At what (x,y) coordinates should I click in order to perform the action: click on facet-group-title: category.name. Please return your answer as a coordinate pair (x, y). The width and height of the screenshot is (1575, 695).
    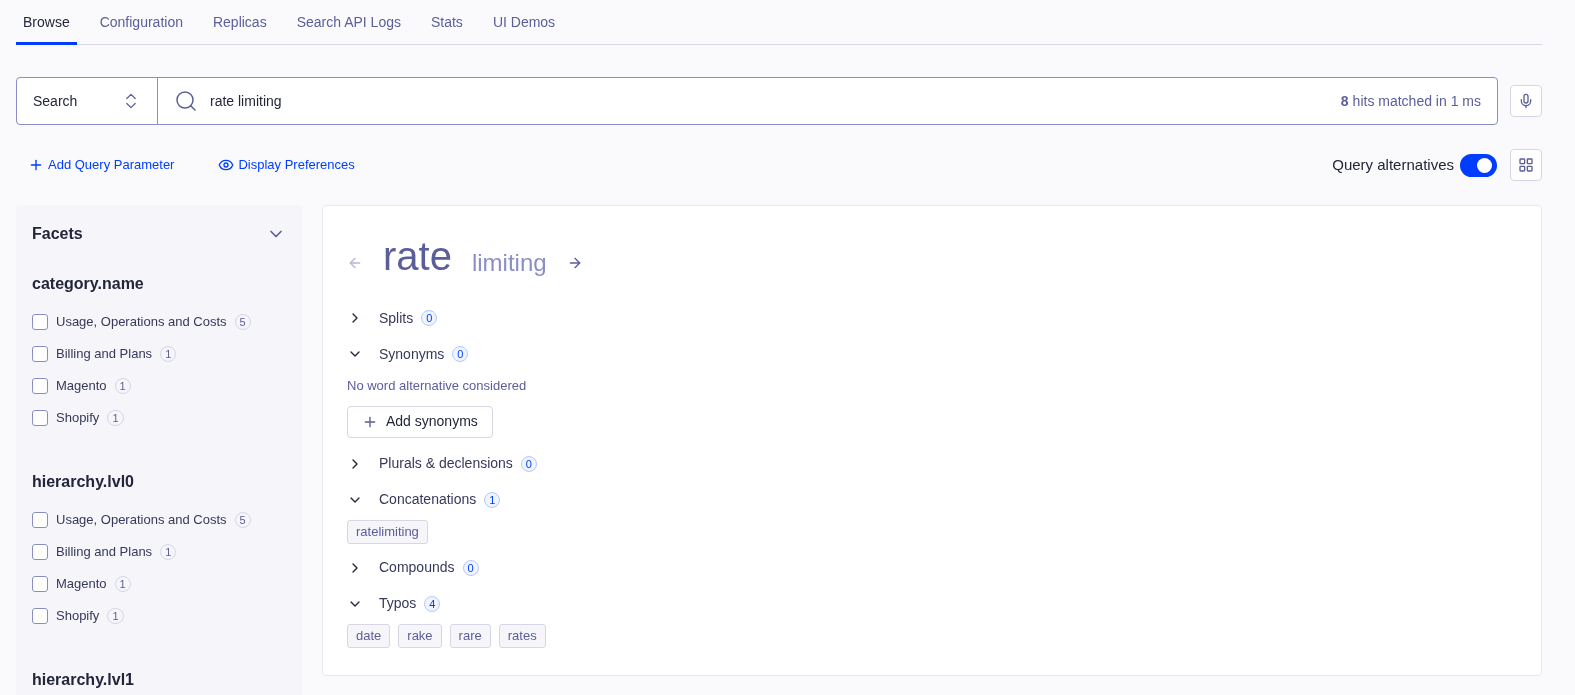
    Looking at the image, I should click on (88, 284).